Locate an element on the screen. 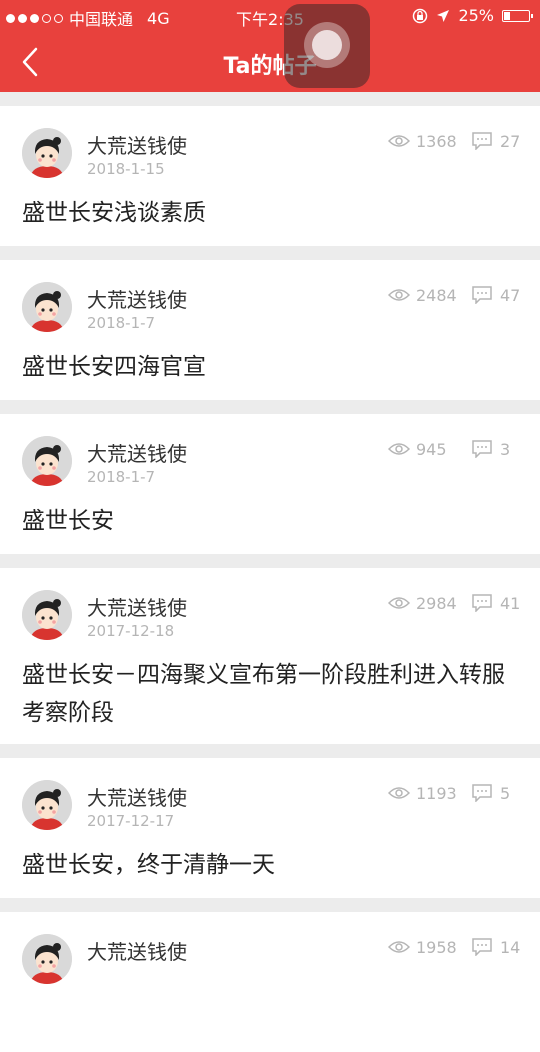 Image resolution: width=540 pixels, height=1052 pixels. battery-icon is located at coordinates (517, 15).